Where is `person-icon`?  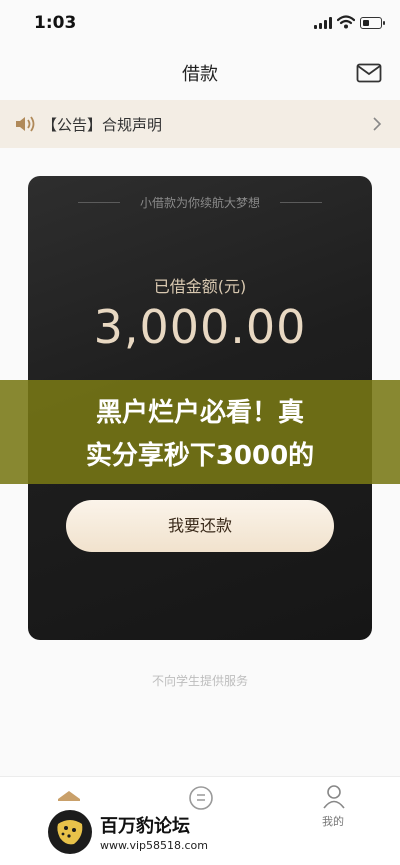
person-icon is located at coordinates (334, 796).